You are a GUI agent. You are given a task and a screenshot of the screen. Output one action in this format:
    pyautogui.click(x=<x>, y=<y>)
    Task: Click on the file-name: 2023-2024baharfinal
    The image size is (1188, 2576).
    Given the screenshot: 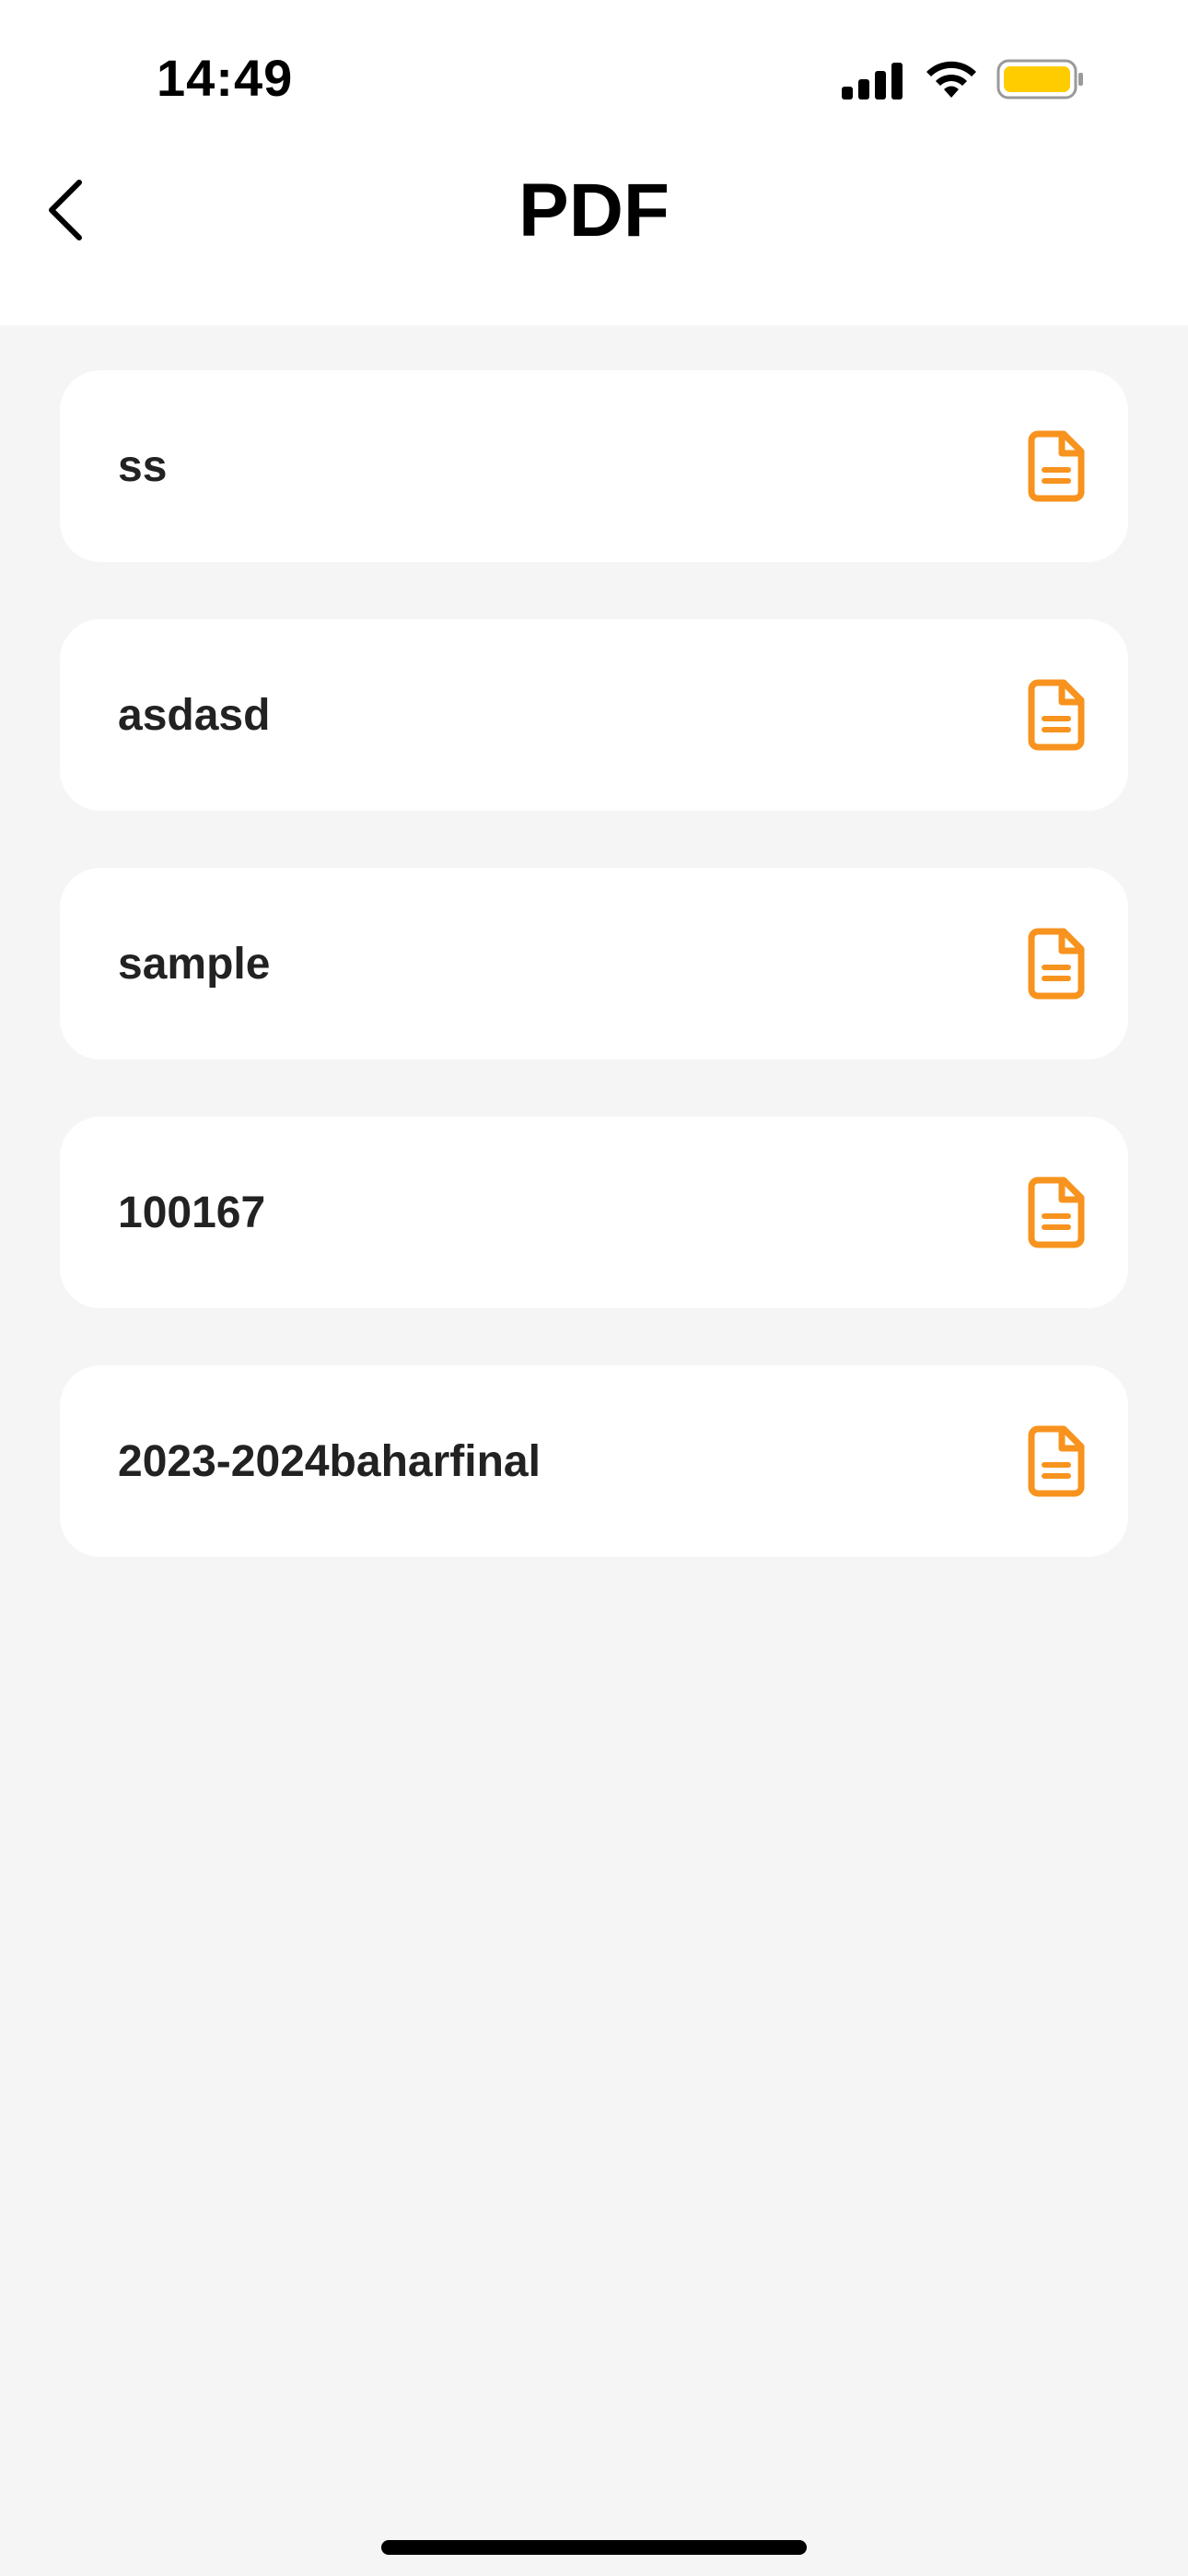 What is the action you would take?
    pyautogui.click(x=329, y=1461)
    